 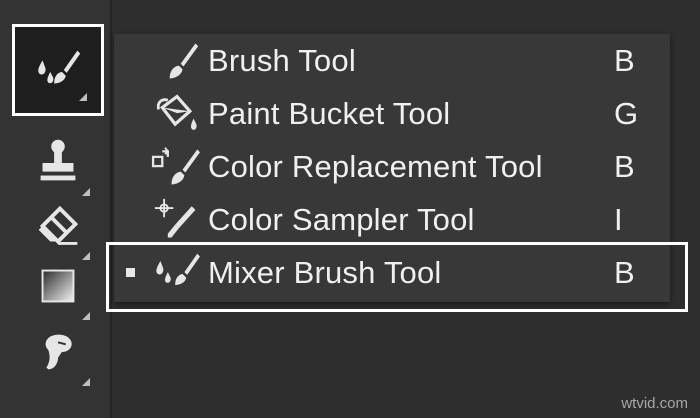 What do you see at coordinates (282, 60) in the screenshot?
I see `menu-item-label: Brush Tool` at bounding box center [282, 60].